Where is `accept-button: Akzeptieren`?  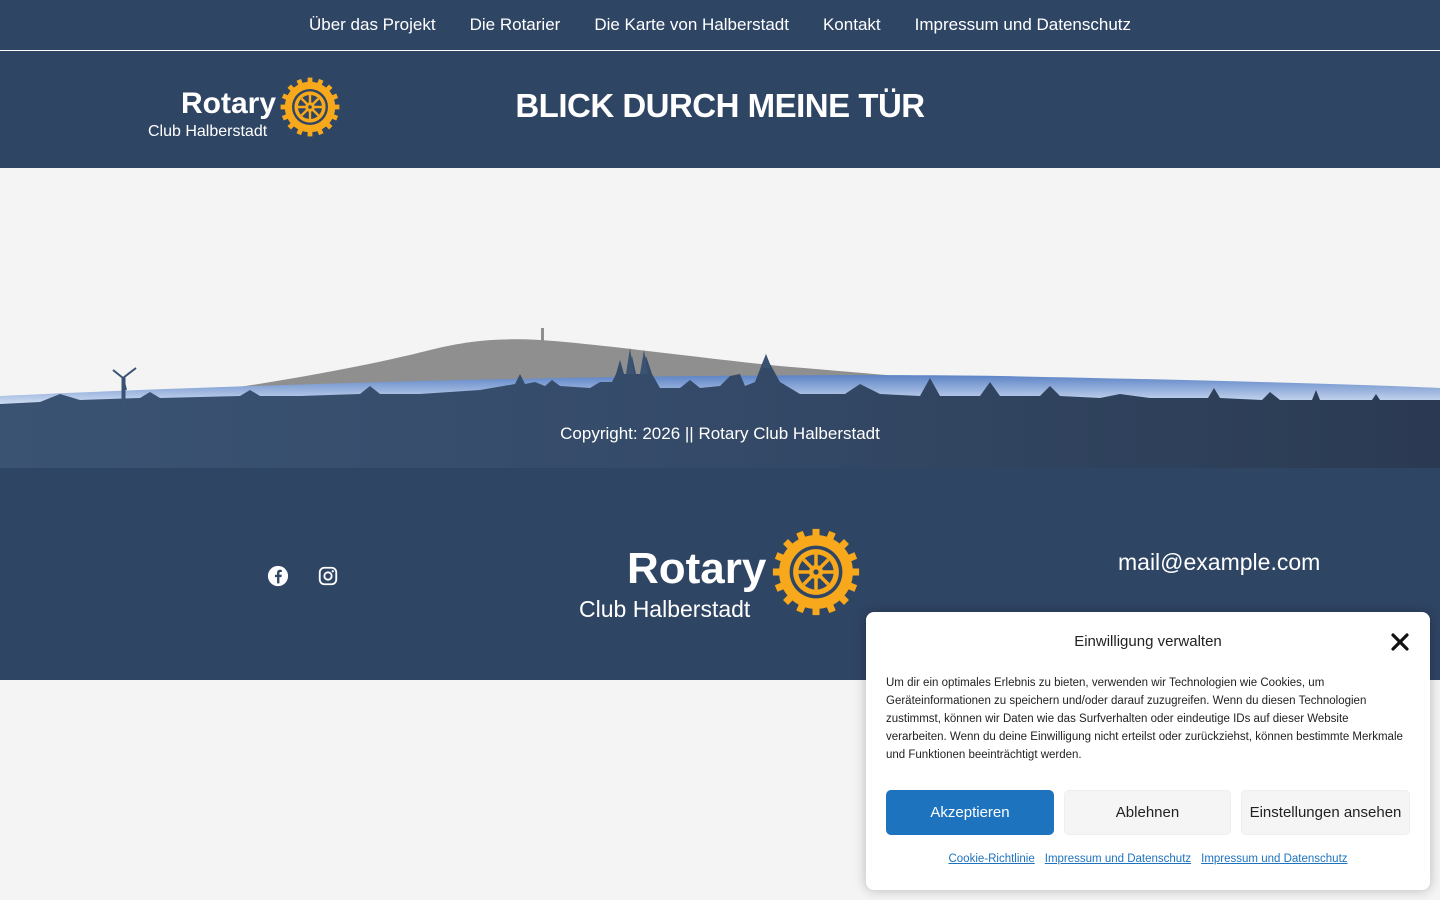
accept-button: Akzeptieren is located at coordinates (970, 812).